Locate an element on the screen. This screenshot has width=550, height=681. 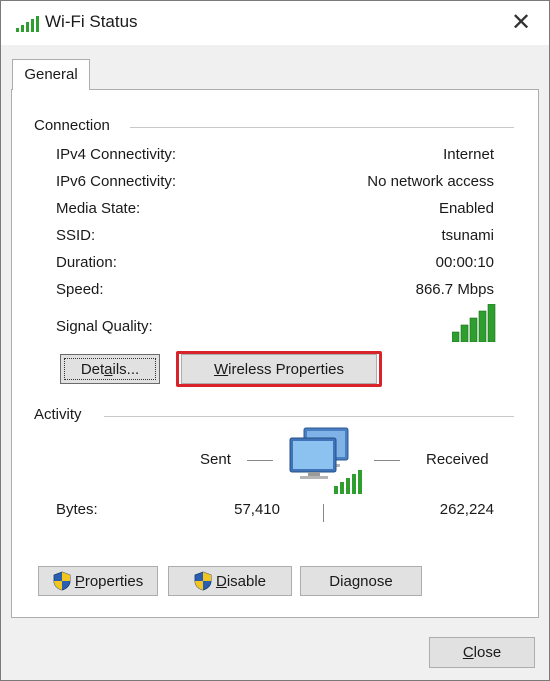
ssid-value: tsunami is located at coordinates (467, 235).